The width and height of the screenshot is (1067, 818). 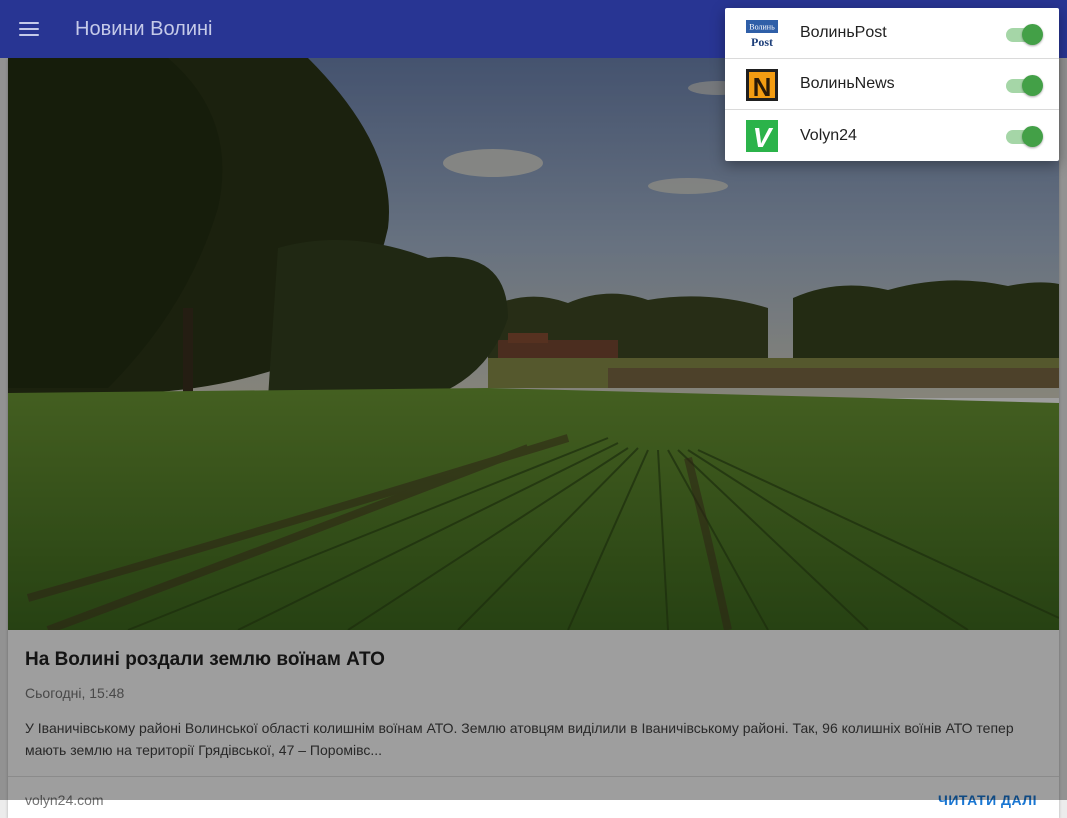 I want to click on volynpost-logo-top-text: Волинь, so click(x=762, y=27).